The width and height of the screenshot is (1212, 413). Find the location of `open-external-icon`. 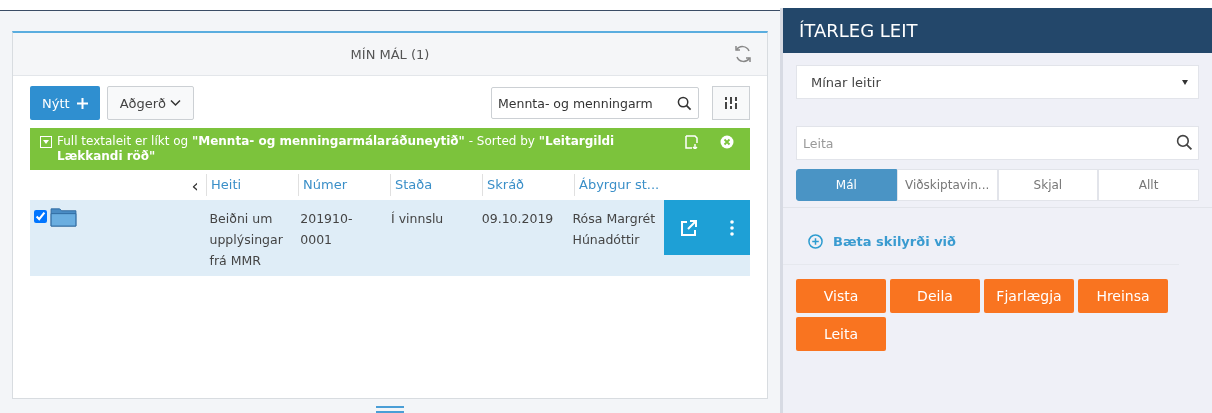

open-external-icon is located at coordinates (688, 227).